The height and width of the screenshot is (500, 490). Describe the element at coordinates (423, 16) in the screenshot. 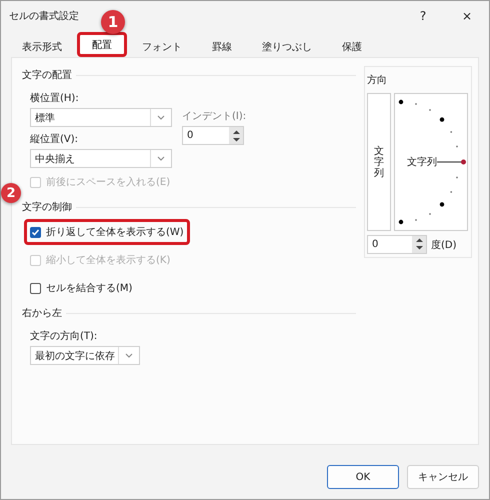

I see `help-button: ?` at that location.